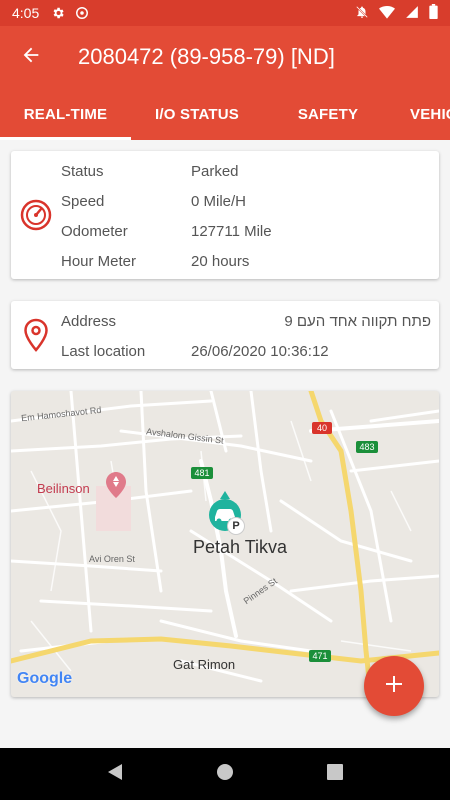 This screenshot has height=800, width=450. I want to click on recents-square-icon, so click(335, 774).